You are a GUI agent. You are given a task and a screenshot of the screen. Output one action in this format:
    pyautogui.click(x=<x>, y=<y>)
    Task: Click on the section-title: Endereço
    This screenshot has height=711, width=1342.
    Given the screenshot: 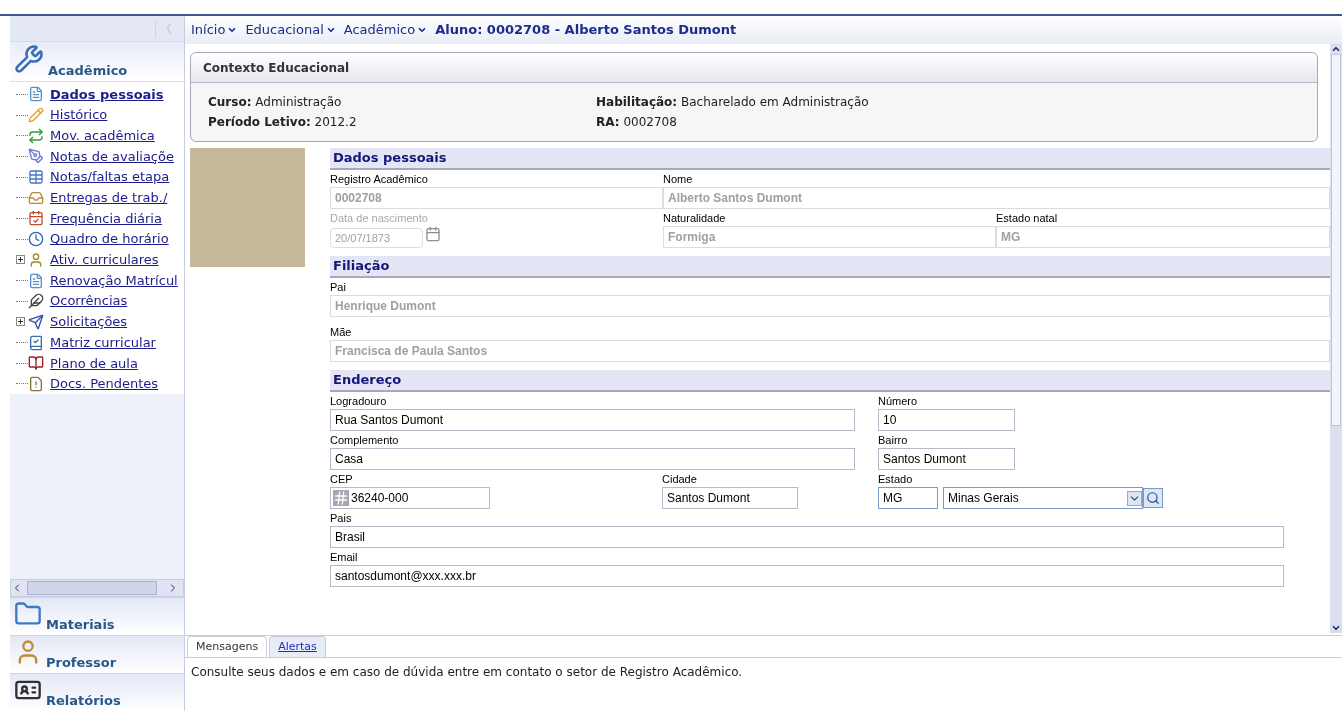 What is the action you would take?
    pyautogui.click(x=367, y=380)
    